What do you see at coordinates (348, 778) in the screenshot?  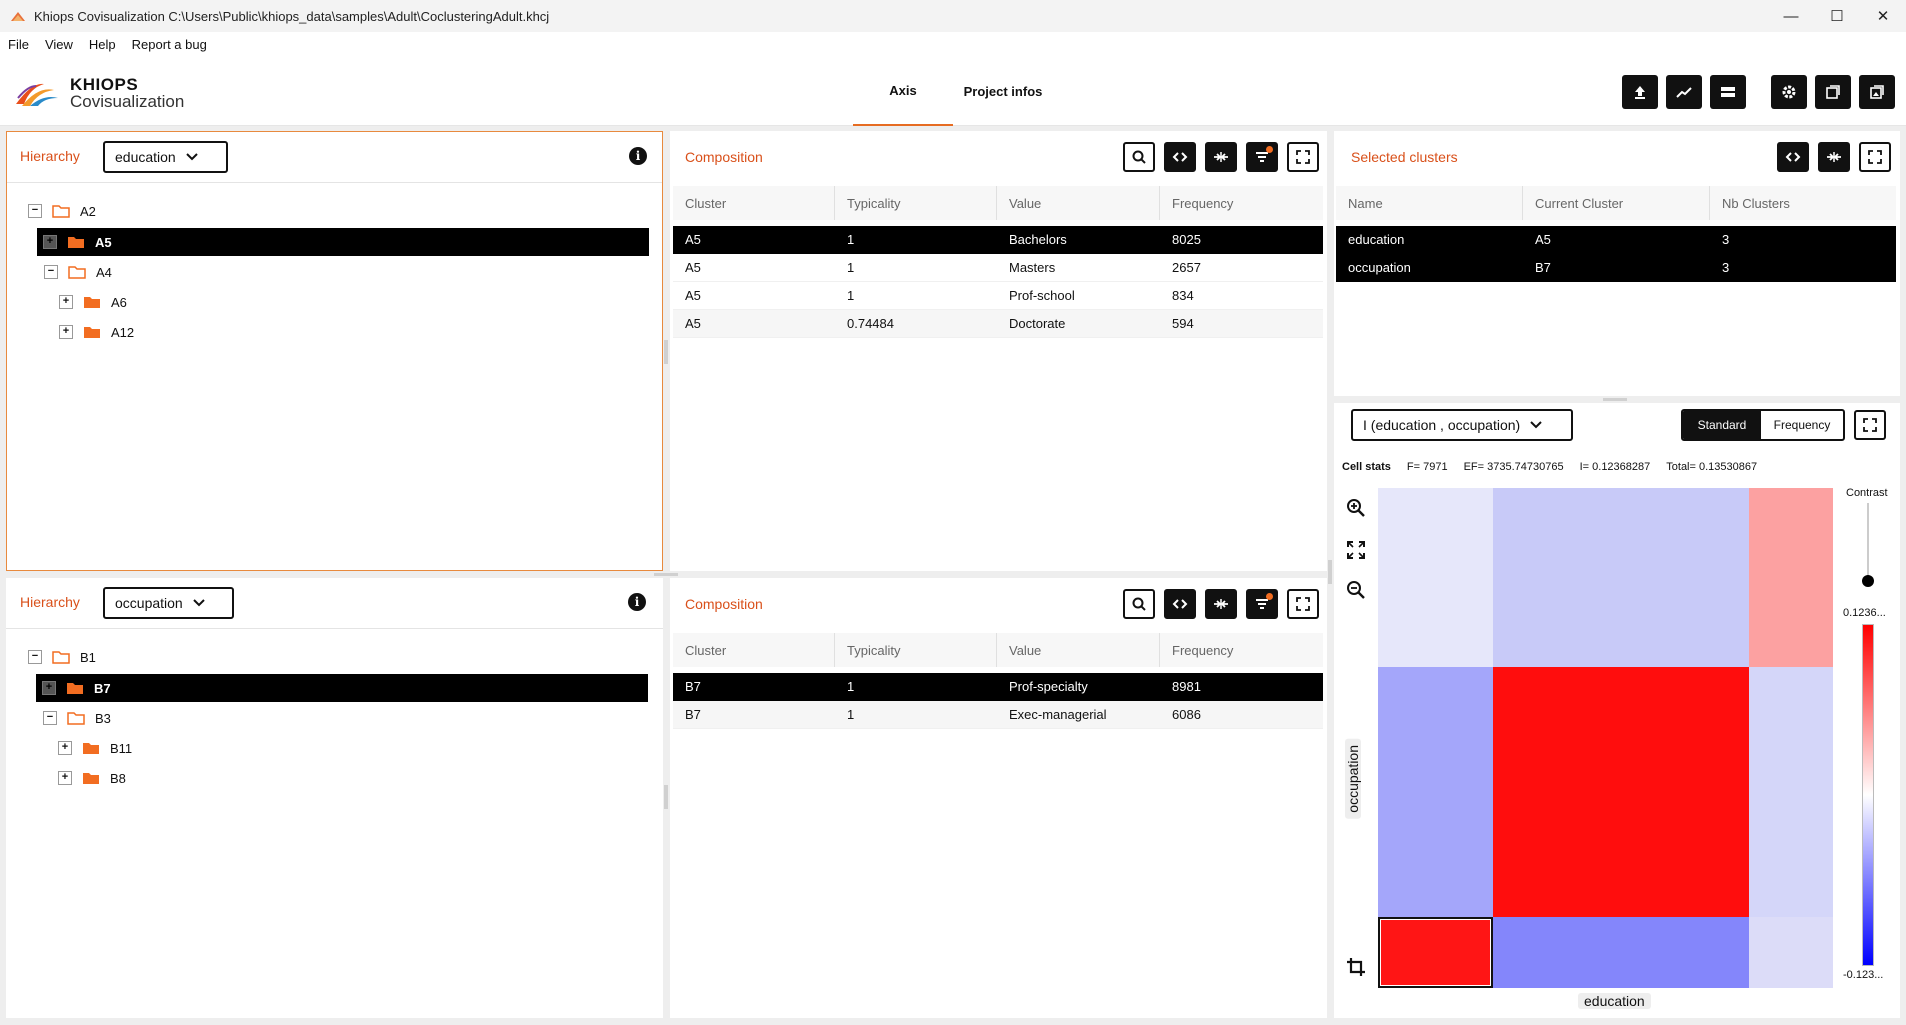 I see `tree-node: + B8` at bounding box center [348, 778].